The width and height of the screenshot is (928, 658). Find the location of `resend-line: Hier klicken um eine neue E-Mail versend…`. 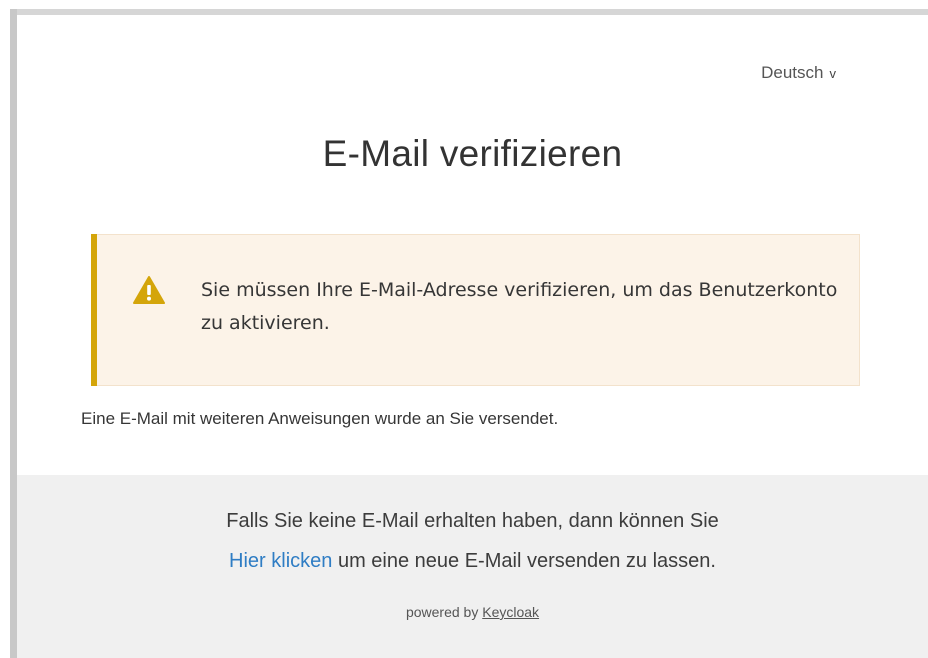

resend-line: Hier klicken um eine neue E-Mail versend… is located at coordinates (472, 561).